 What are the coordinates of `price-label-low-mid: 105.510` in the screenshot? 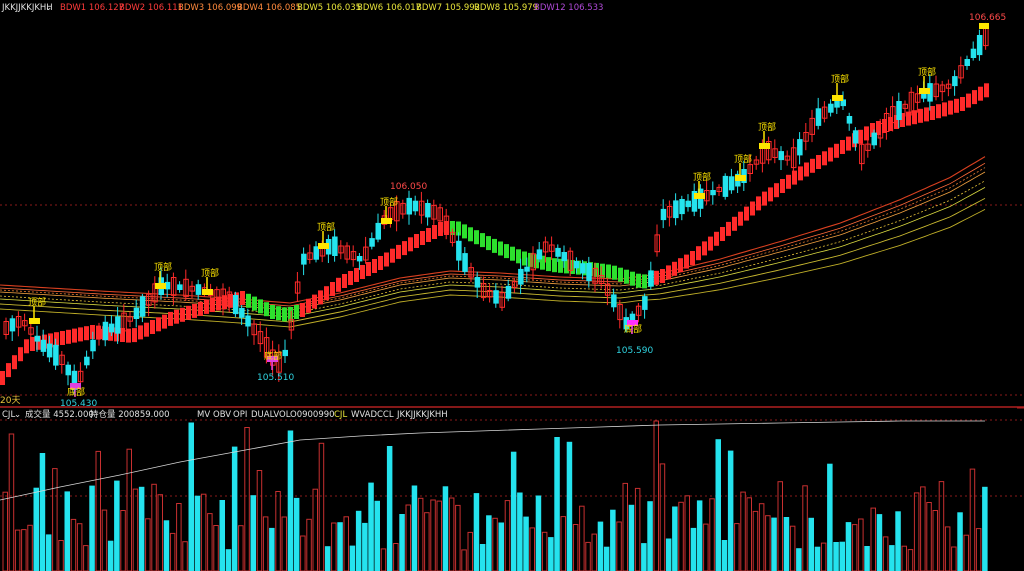 It's located at (275, 378).